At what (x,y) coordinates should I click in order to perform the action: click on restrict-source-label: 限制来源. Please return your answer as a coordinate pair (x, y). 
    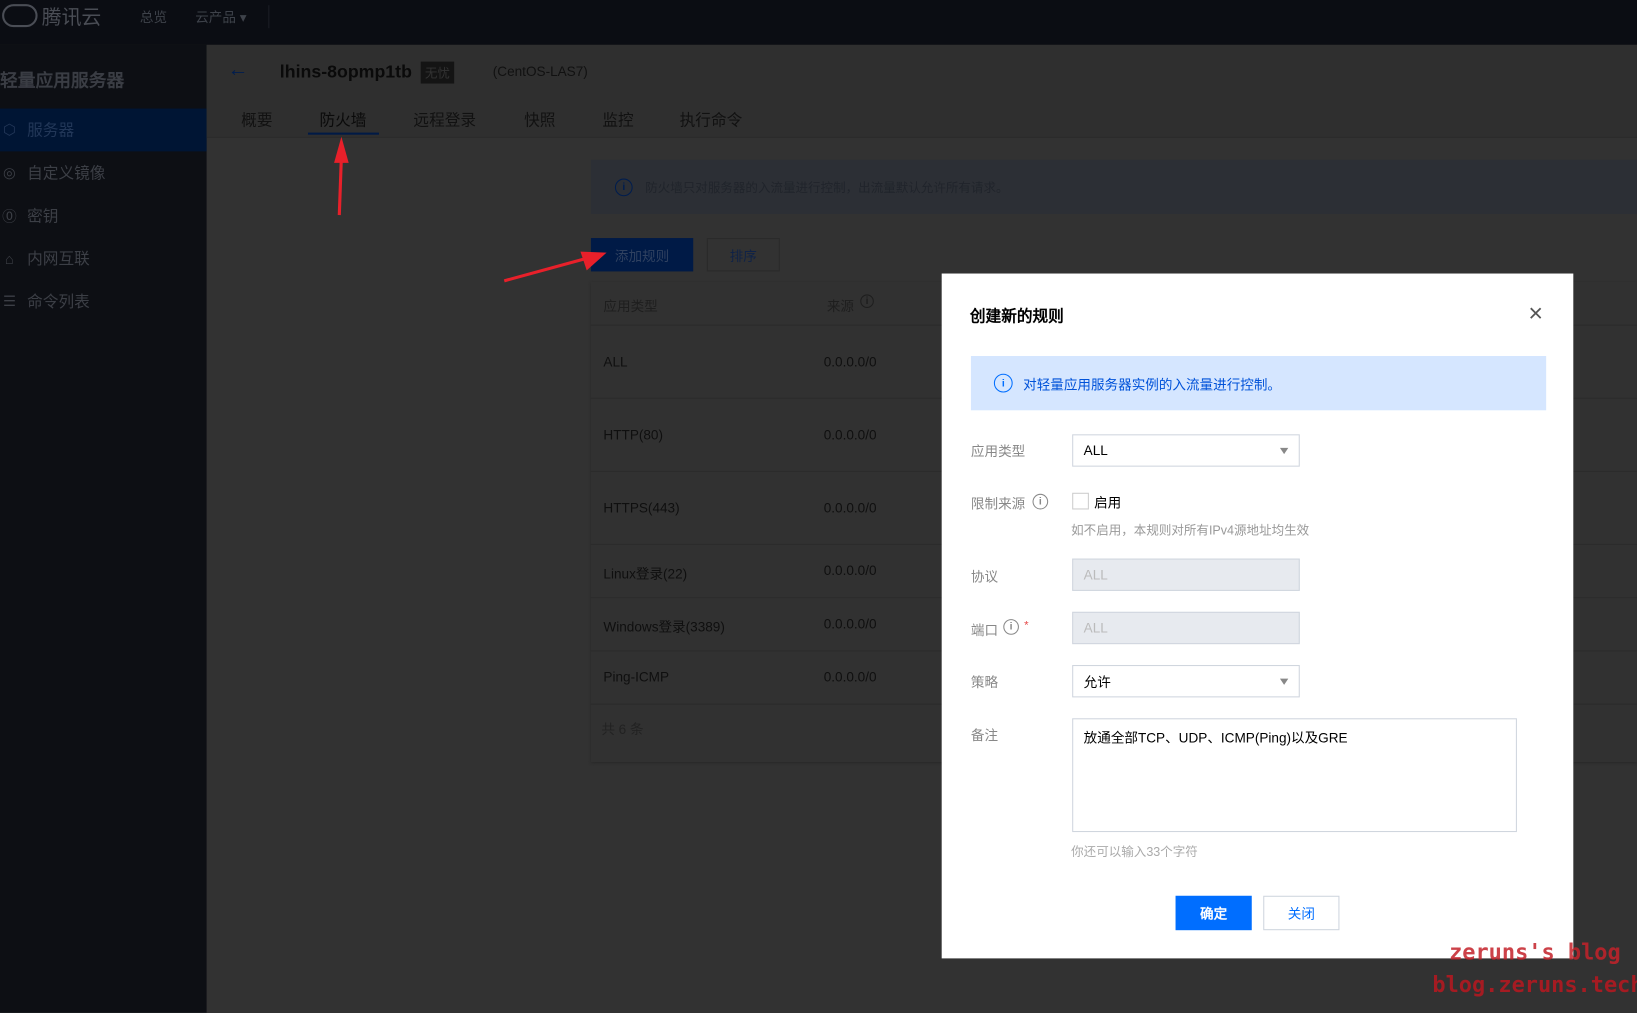
    Looking at the image, I should click on (998, 503).